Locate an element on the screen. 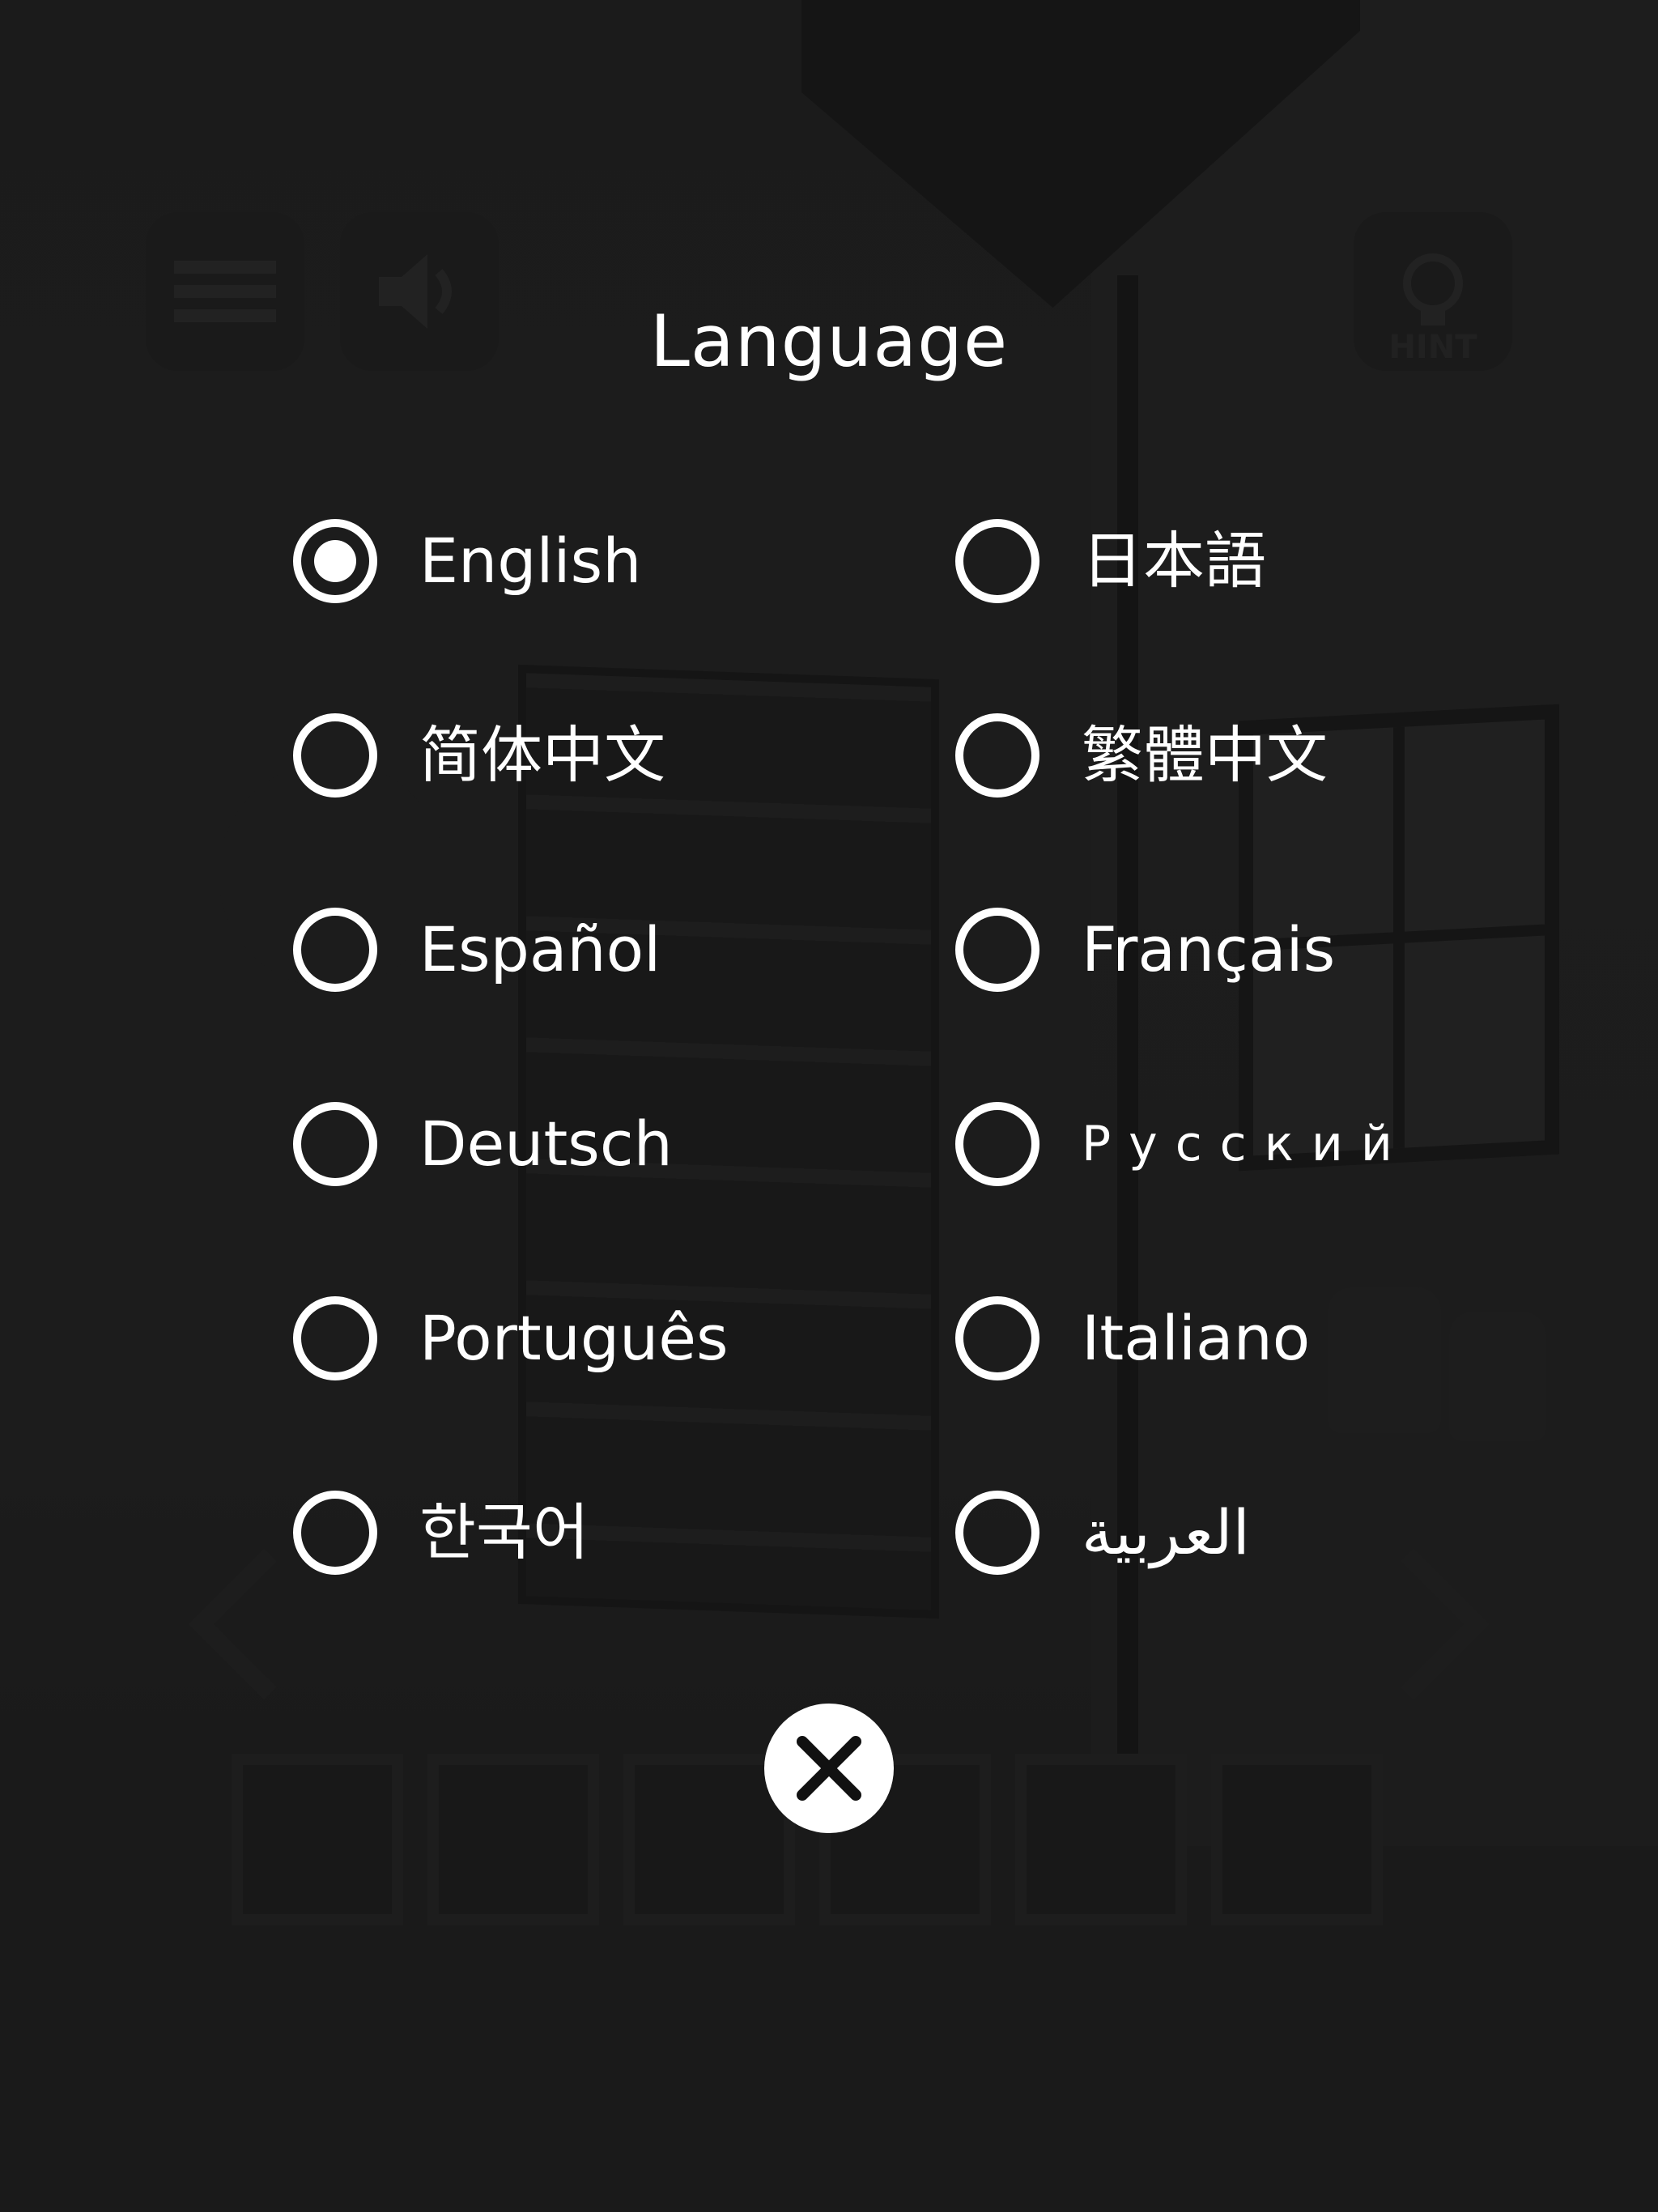  language-option-japanese: 日本語 is located at coordinates (1110, 561).